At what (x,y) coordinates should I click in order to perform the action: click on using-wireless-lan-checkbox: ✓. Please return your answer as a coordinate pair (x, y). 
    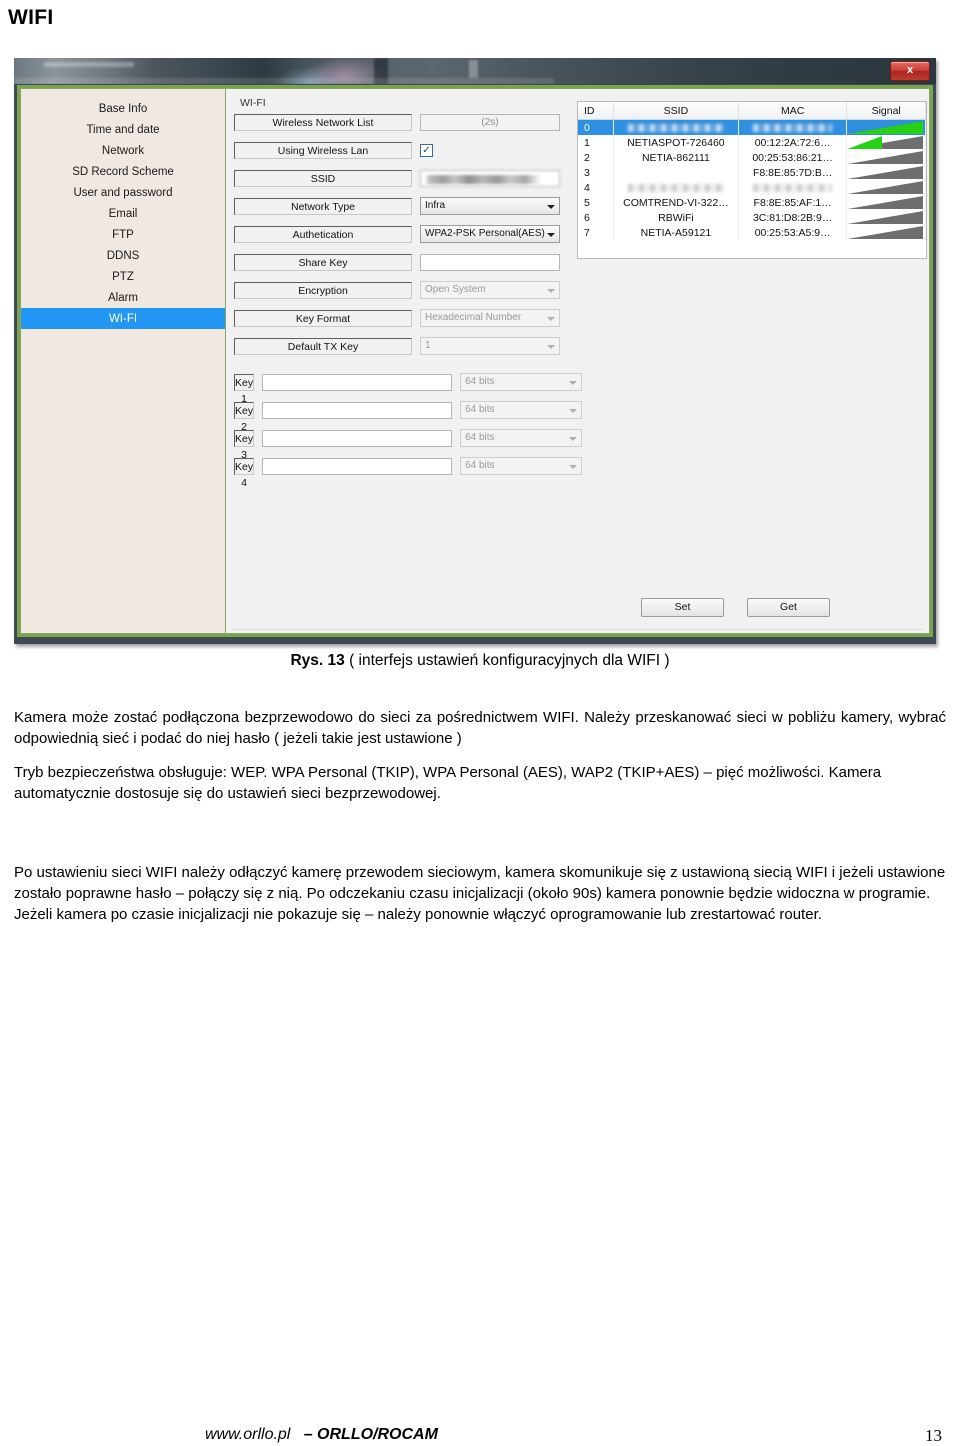
    Looking at the image, I should click on (426, 150).